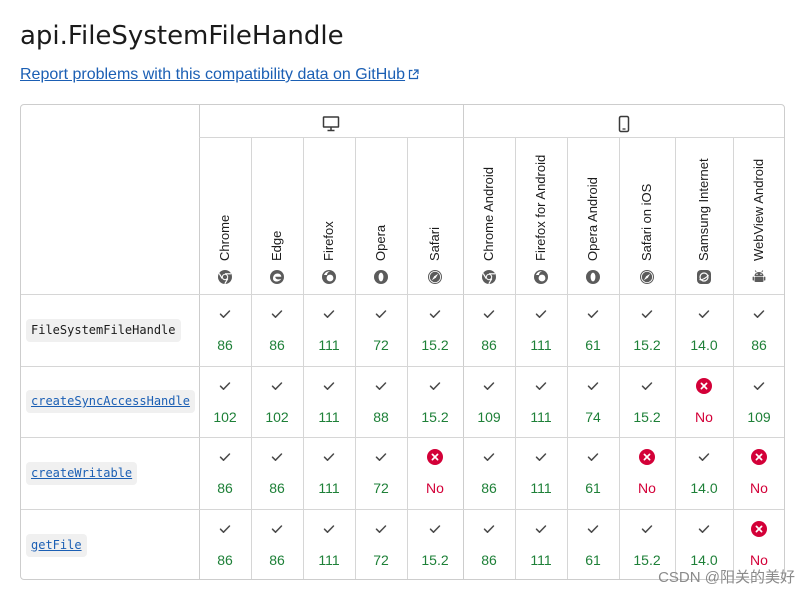  What do you see at coordinates (381, 488) in the screenshot?
I see `support-version: 72` at bounding box center [381, 488].